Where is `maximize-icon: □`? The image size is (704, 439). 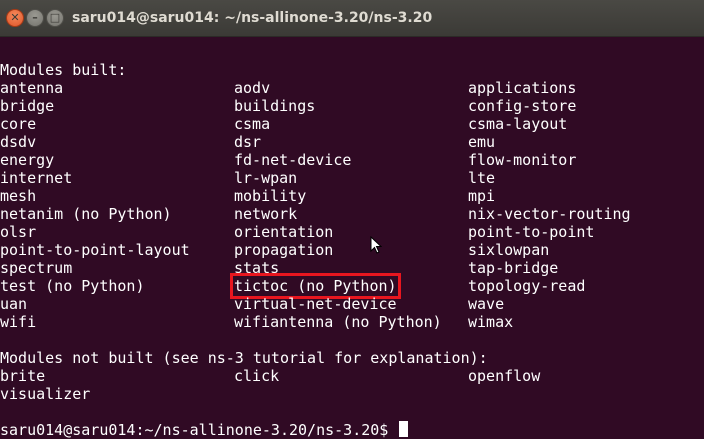
maximize-icon: □ is located at coordinates (55, 17).